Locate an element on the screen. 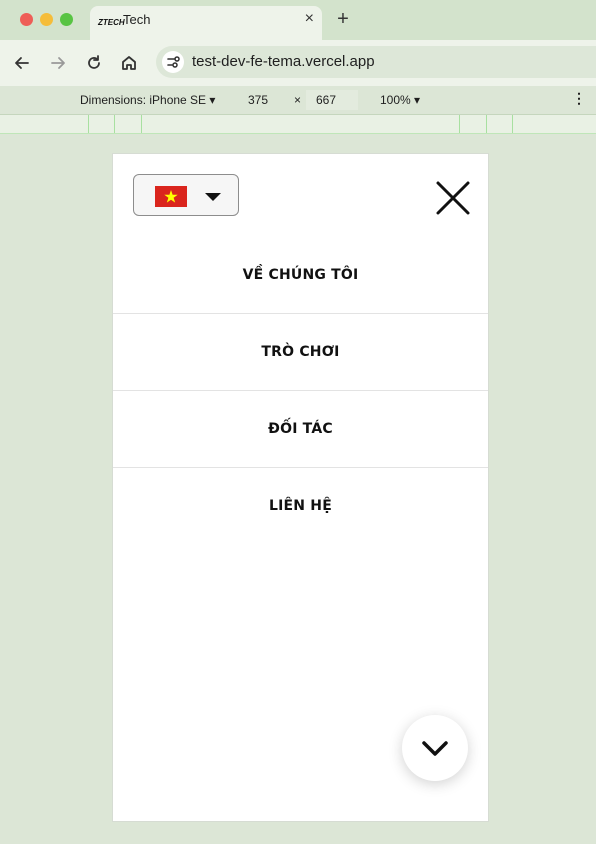 The width and height of the screenshot is (596, 844). device-dimensions-dropdown: Dimensions: iPhone SE ▾ is located at coordinates (147, 100).